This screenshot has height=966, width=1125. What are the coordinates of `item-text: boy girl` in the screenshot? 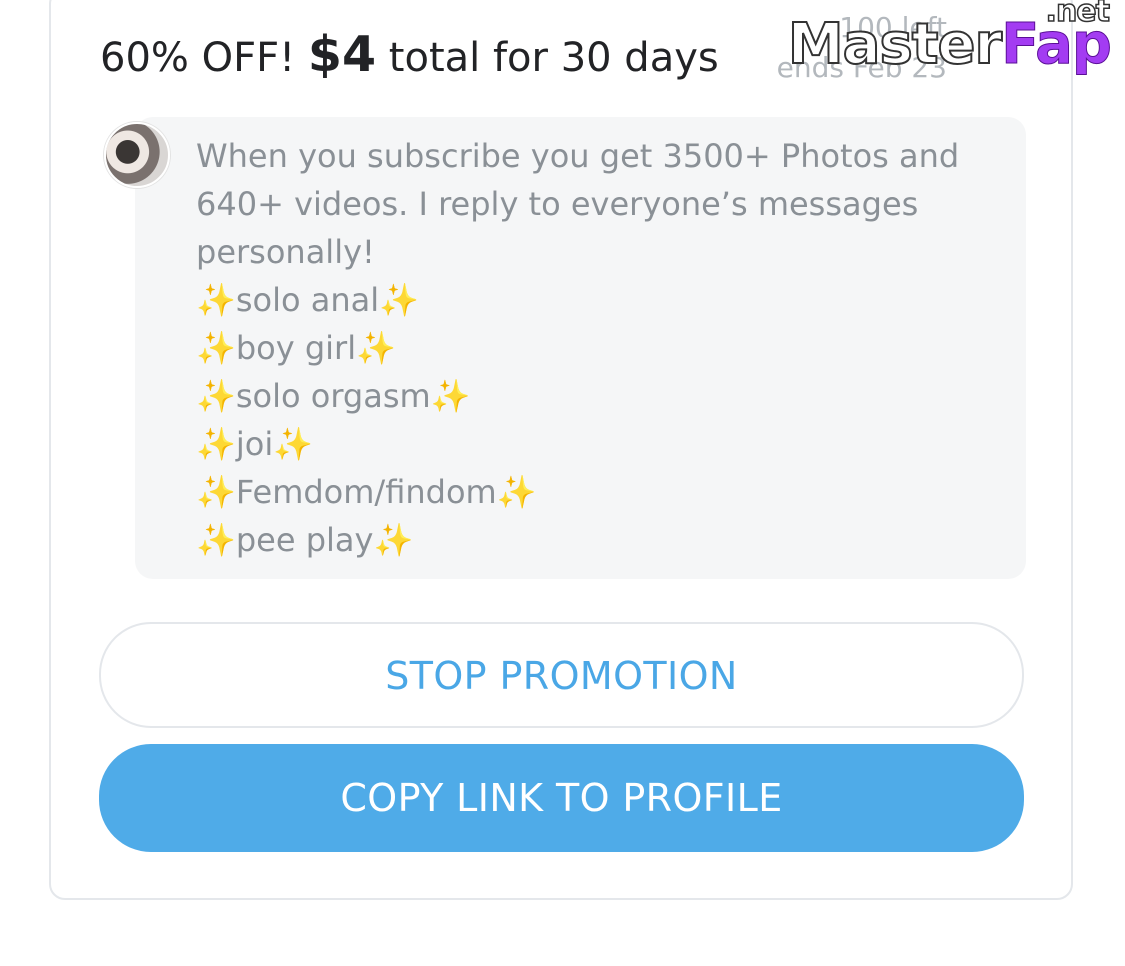 It's located at (296, 348).